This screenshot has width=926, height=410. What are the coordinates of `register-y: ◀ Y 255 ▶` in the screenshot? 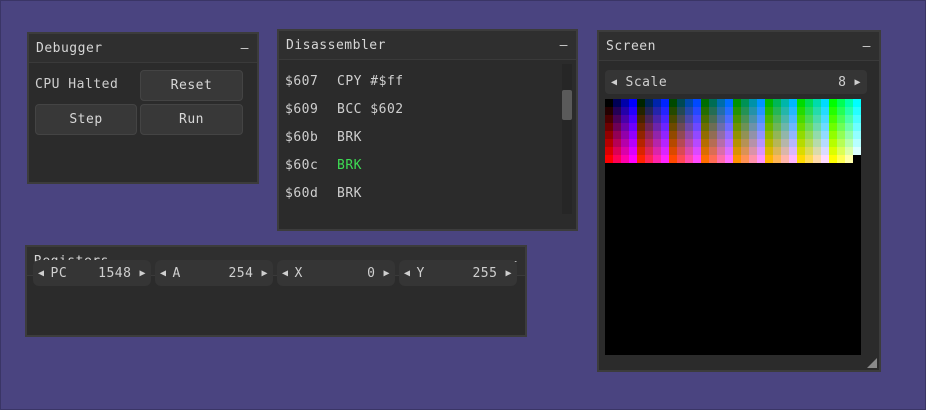 It's located at (458, 273).